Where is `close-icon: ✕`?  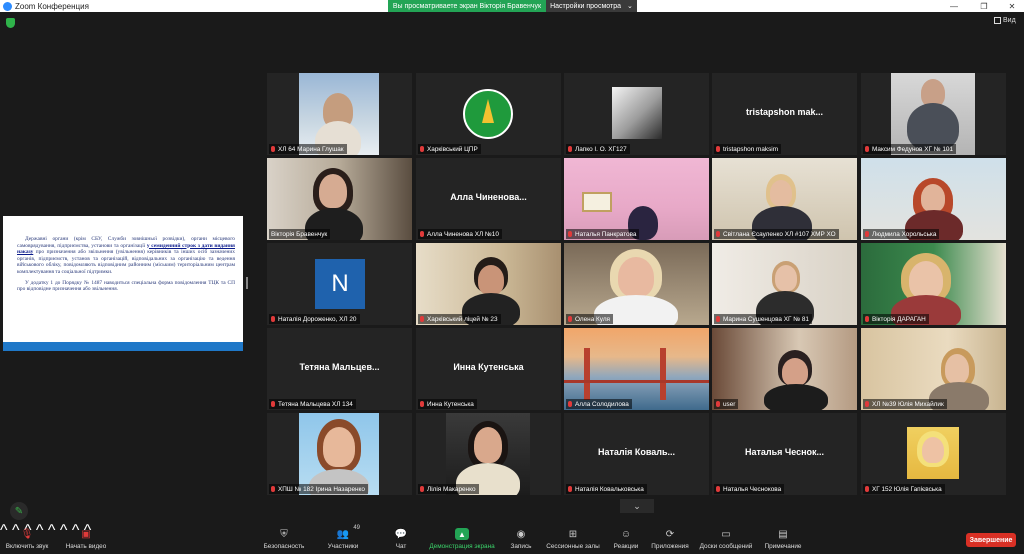 close-icon: ✕ is located at coordinates (1011, 6).